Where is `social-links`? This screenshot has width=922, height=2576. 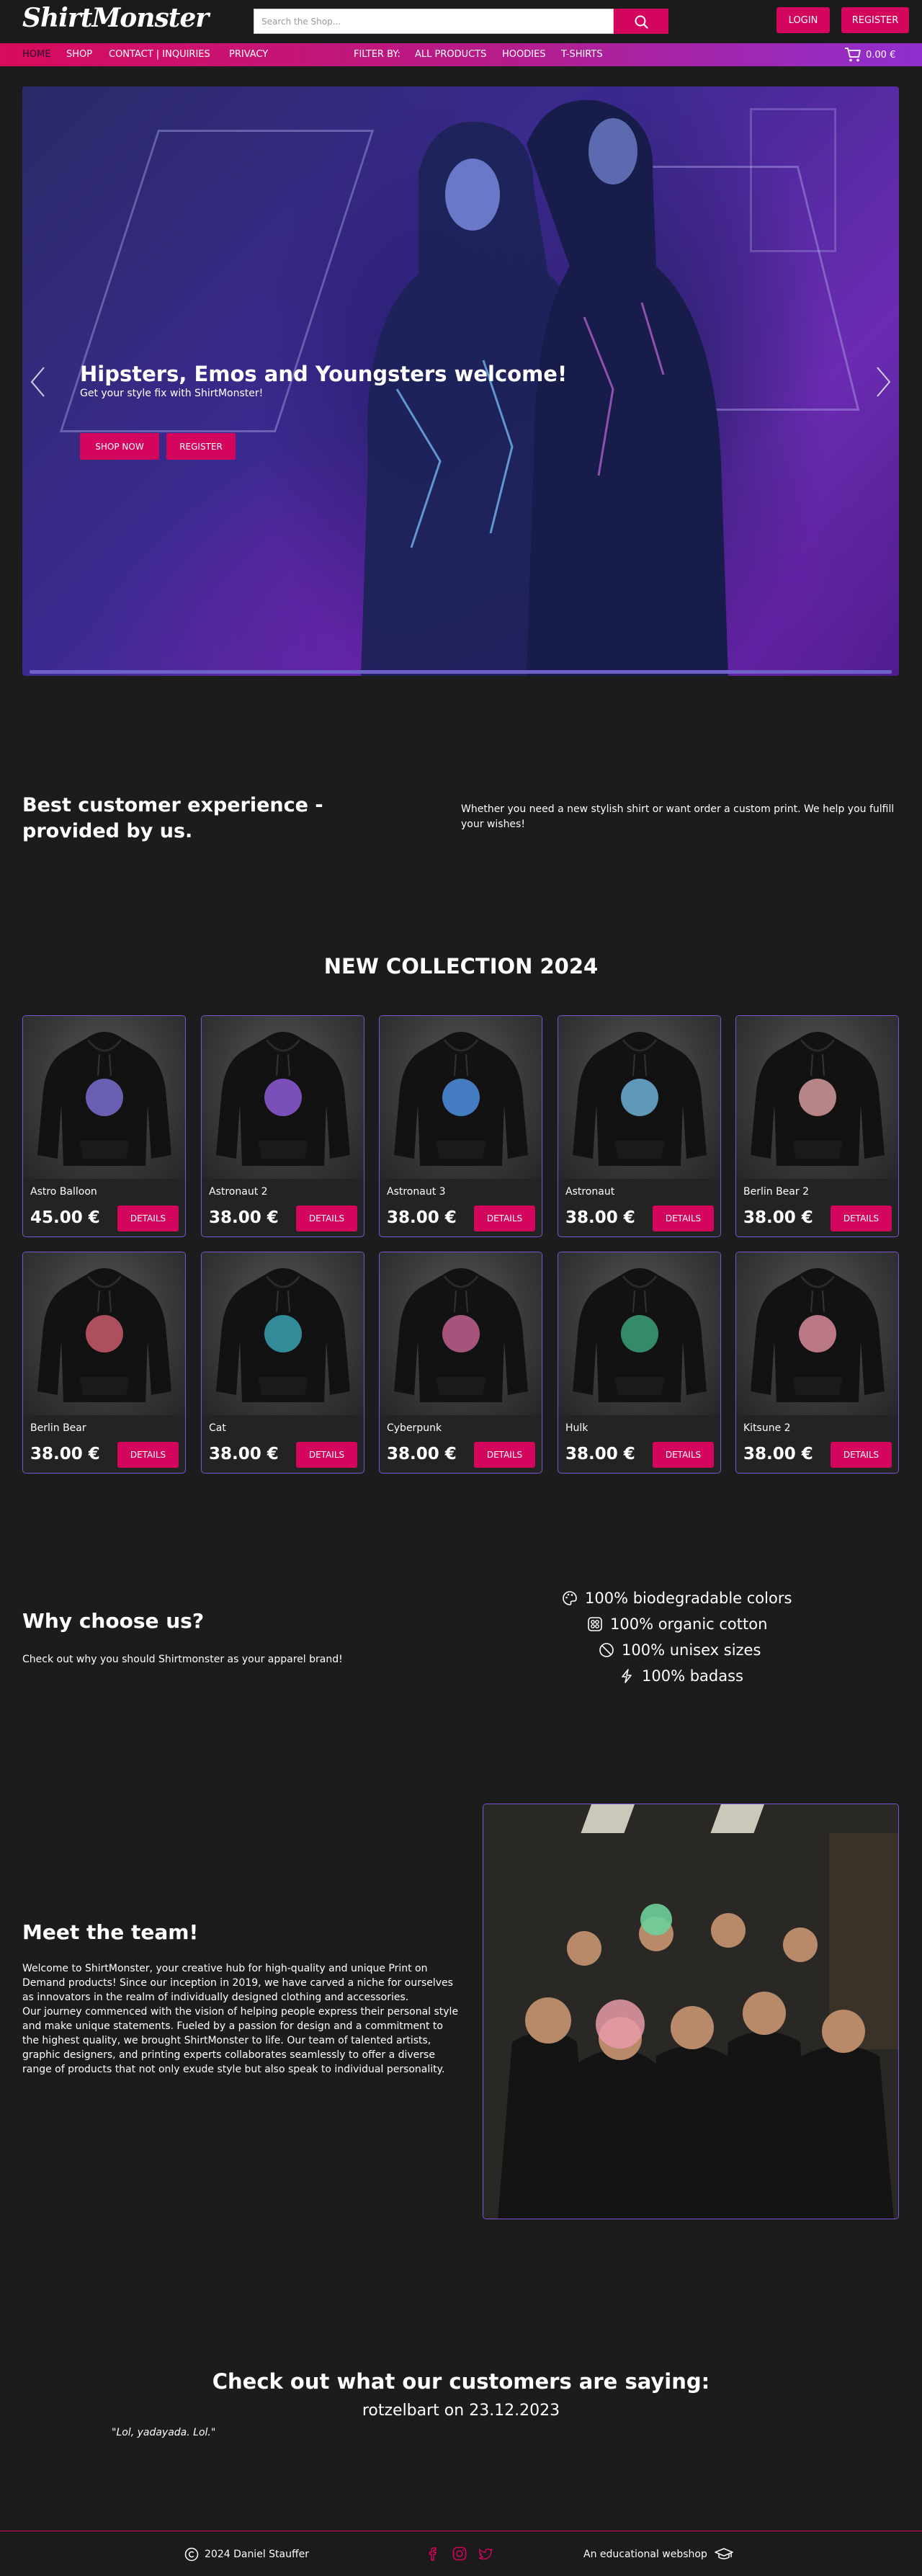 social-links is located at coordinates (460, 2554).